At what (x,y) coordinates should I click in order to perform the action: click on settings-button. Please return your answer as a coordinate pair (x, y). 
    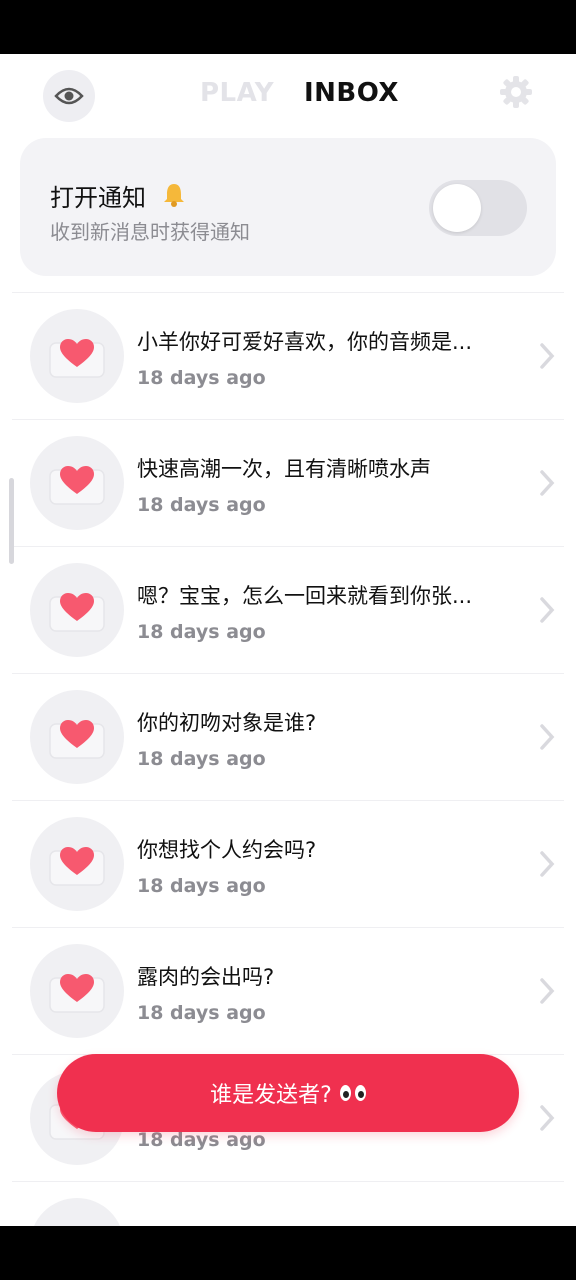
    Looking at the image, I should click on (516, 94).